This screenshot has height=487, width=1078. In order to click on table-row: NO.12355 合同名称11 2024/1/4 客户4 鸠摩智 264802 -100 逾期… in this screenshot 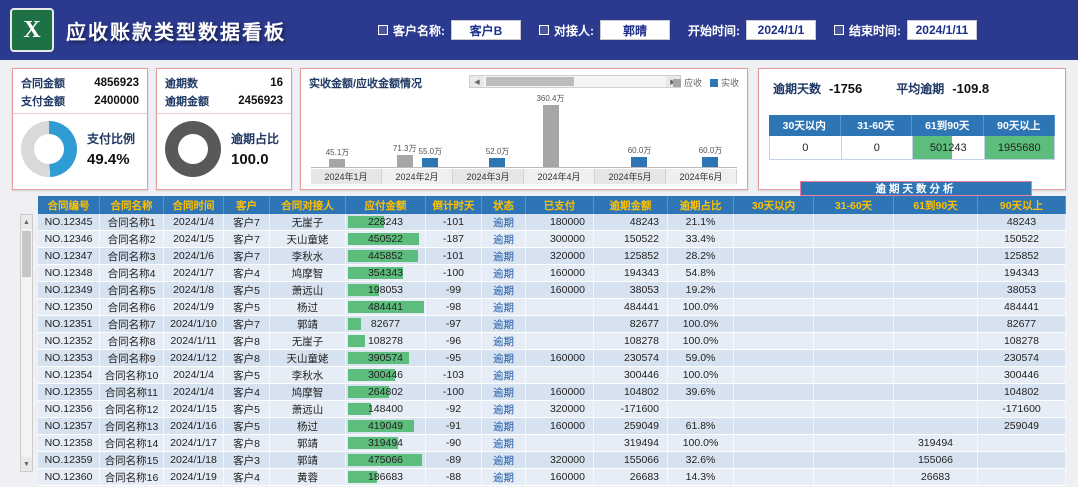, I will do `click(552, 392)`.